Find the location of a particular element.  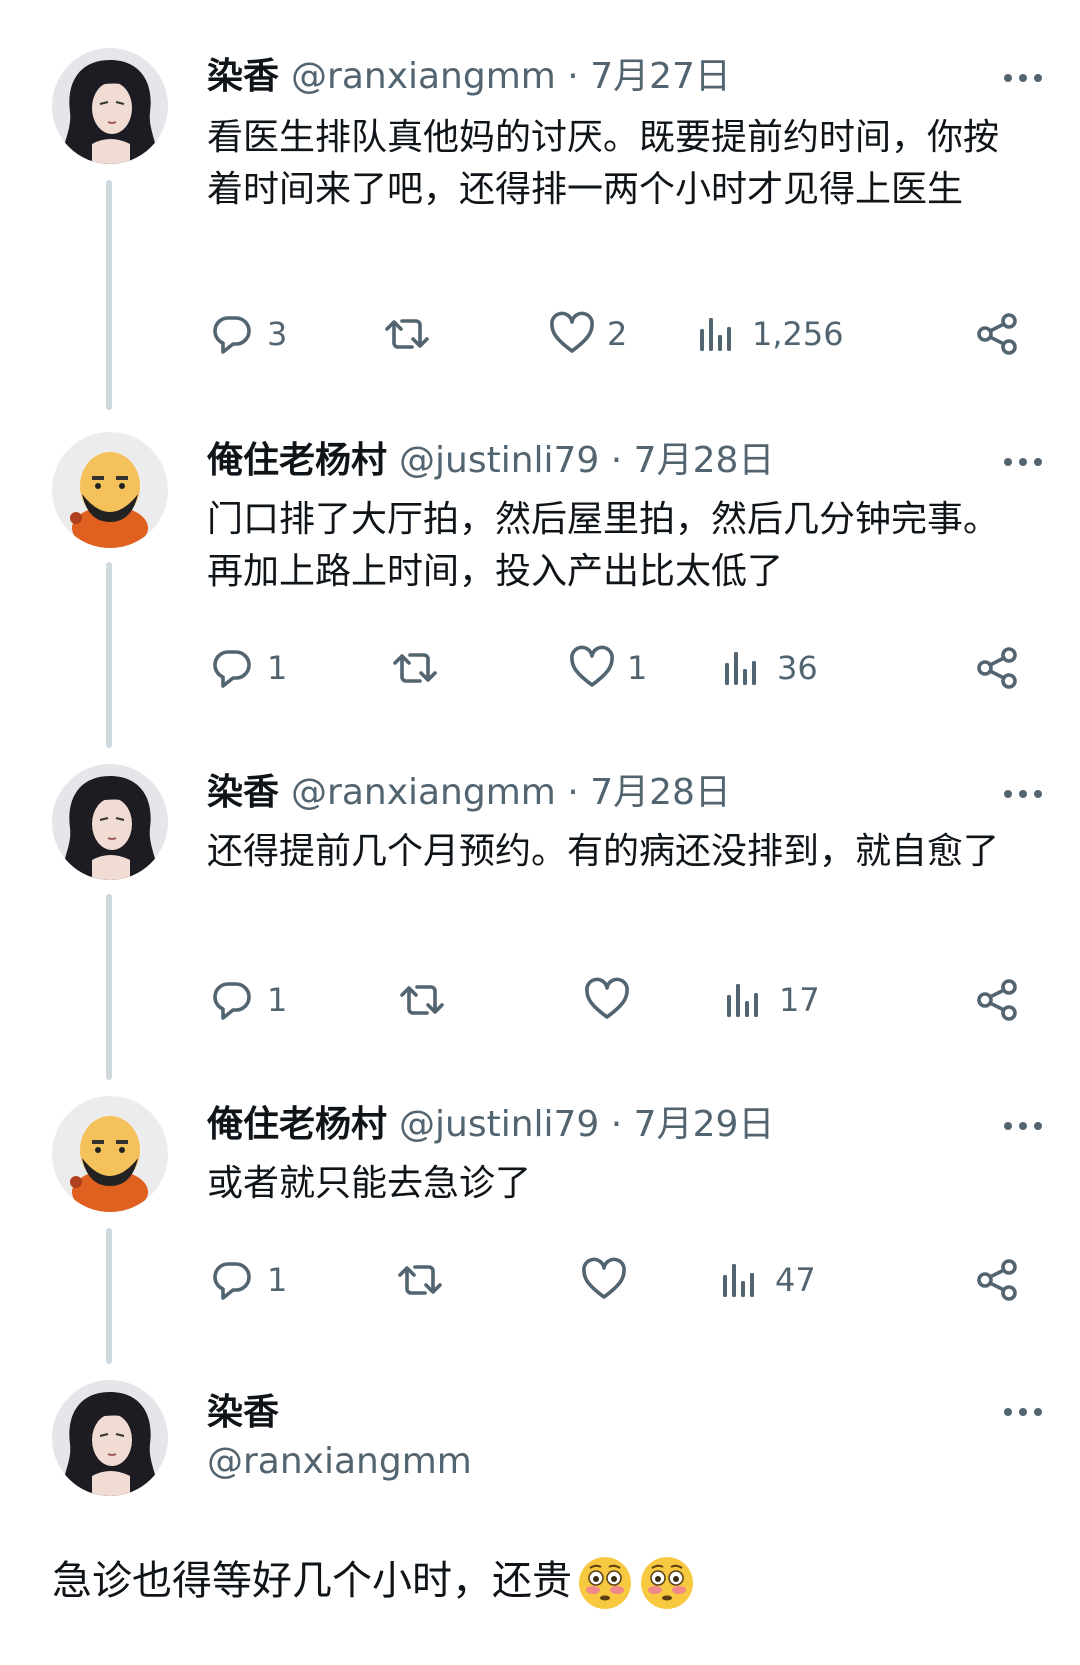

author-handle-date: @ranxiangmm · 7月28日 is located at coordinates (511, 789).